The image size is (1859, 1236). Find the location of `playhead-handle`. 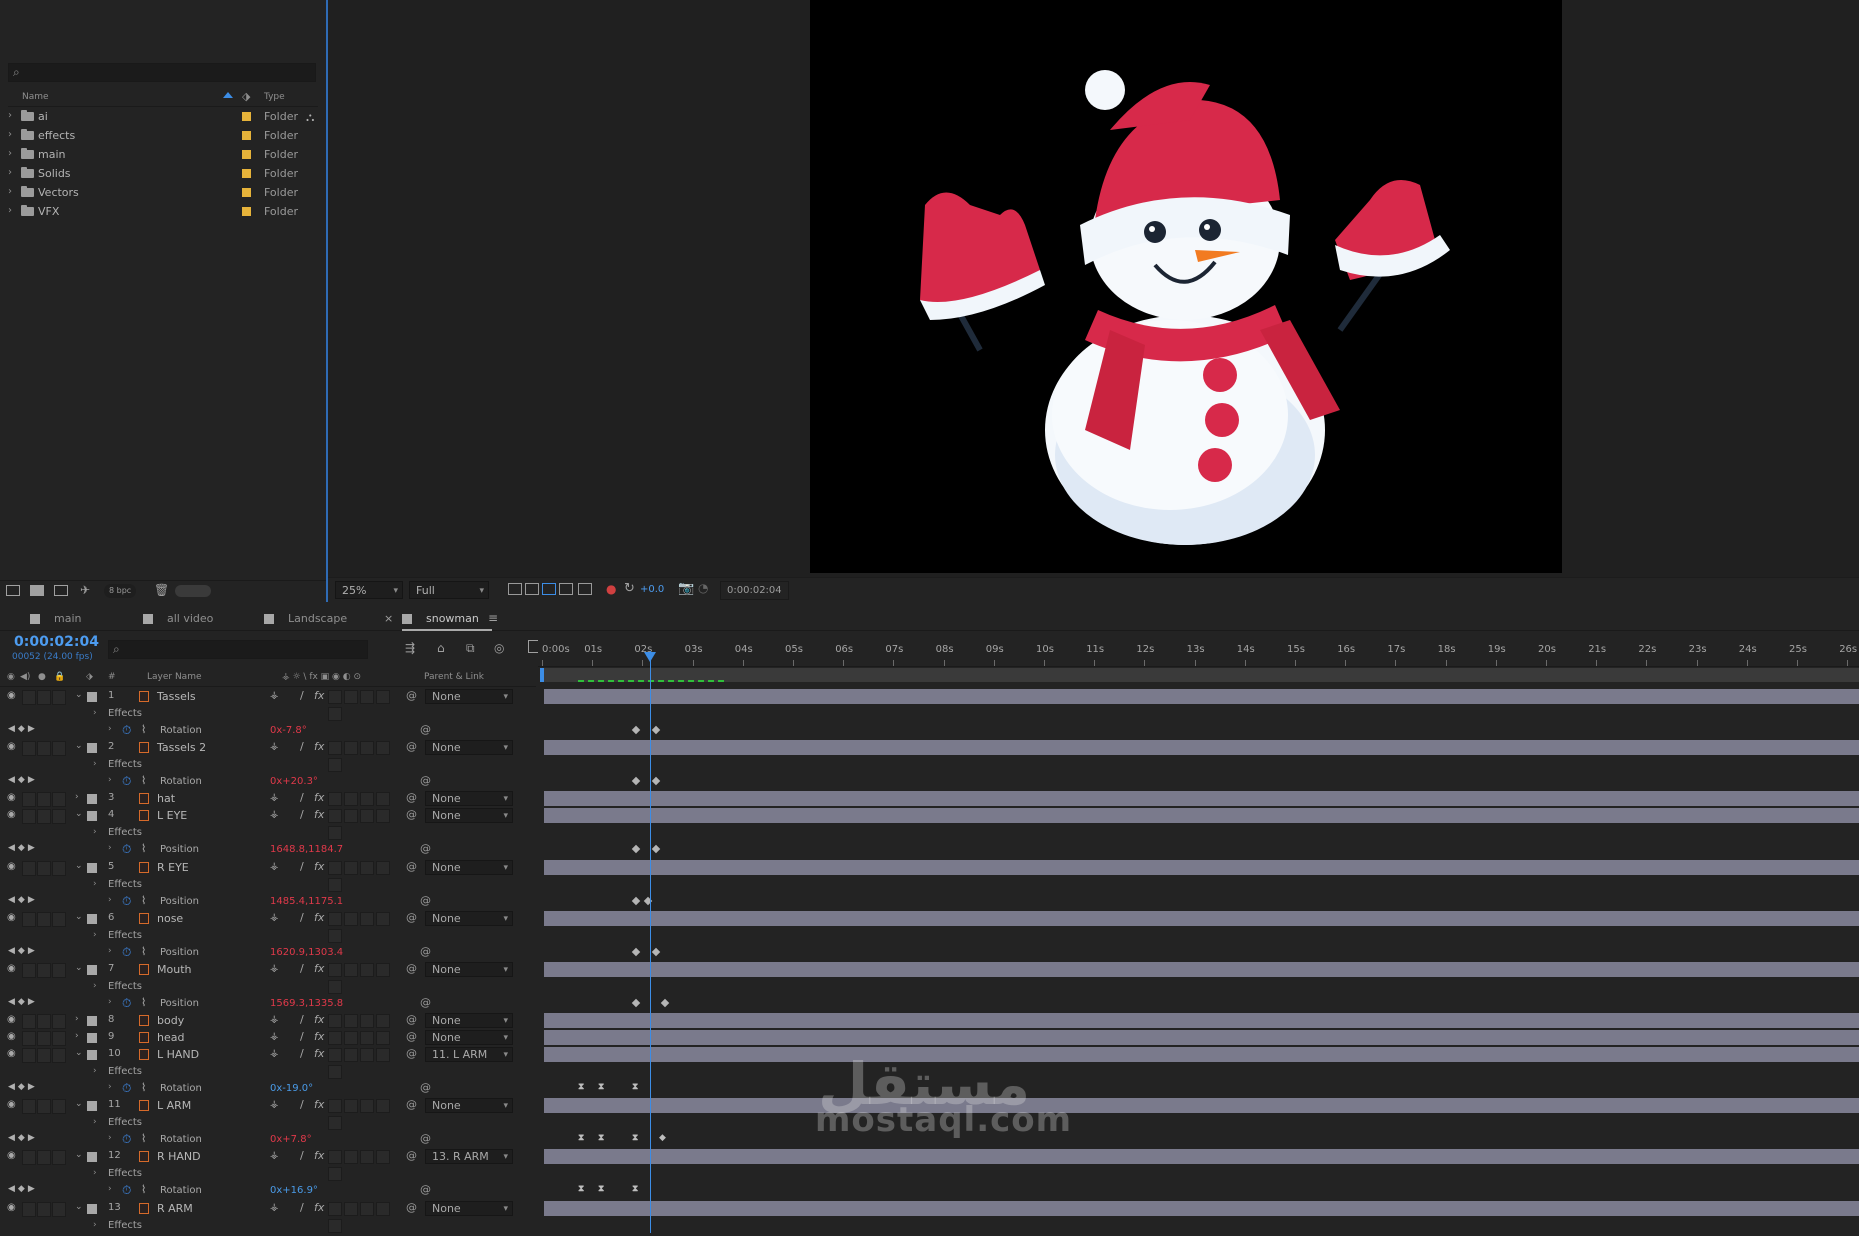

playhead-handle is located at coordinates (650, 657).